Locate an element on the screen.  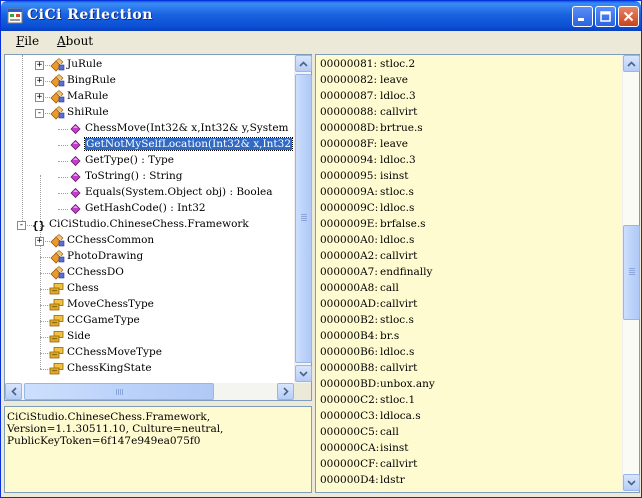
tree-scroll-left-button is located at coordinates (13, 391).